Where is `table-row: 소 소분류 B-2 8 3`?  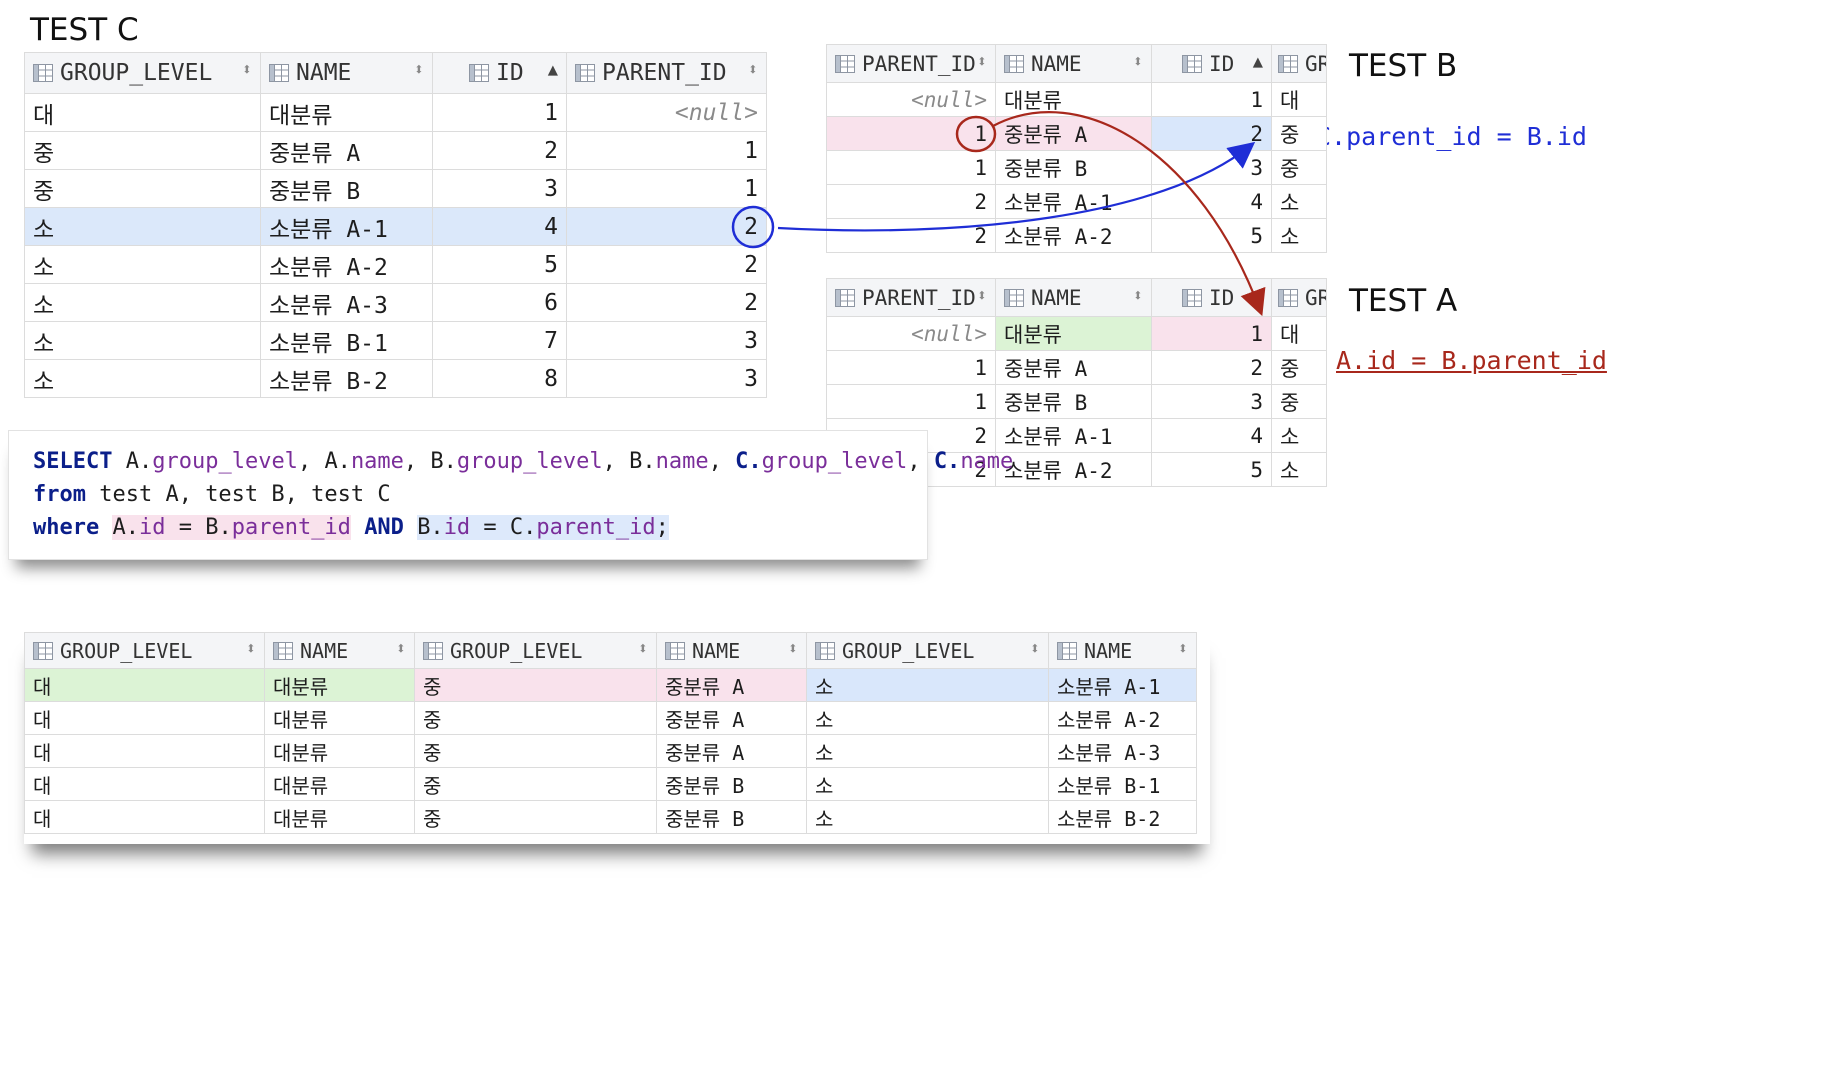 table-row: 소 소분류 B-2 8 3 is located at coordinates (395, 378).